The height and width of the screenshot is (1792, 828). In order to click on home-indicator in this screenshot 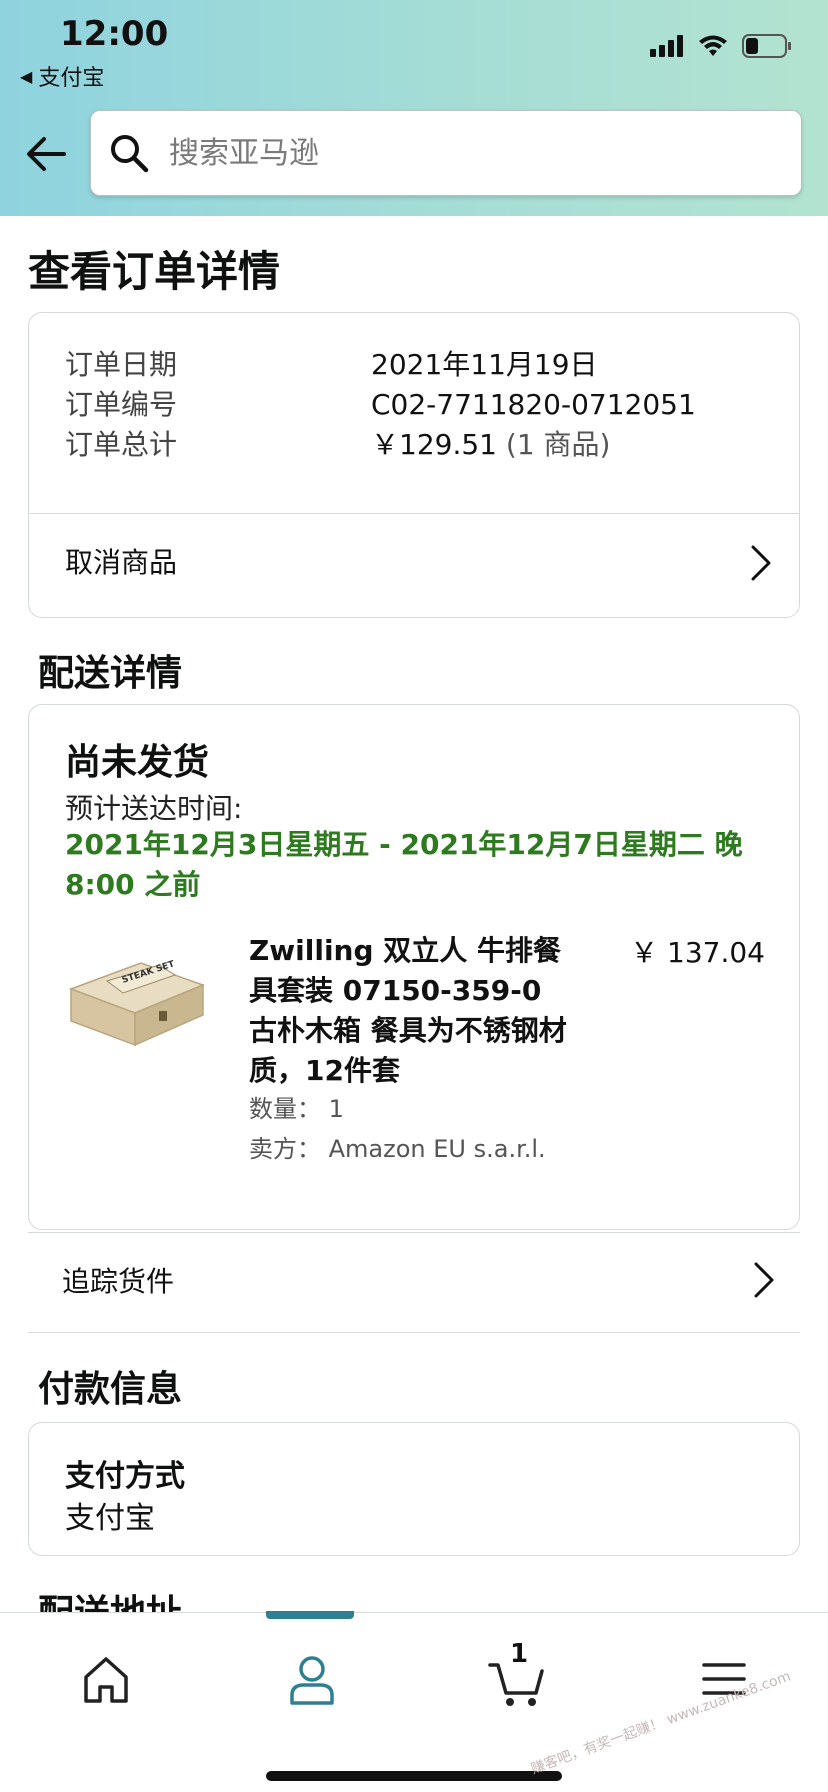, I will do `click(414, 1776)`.